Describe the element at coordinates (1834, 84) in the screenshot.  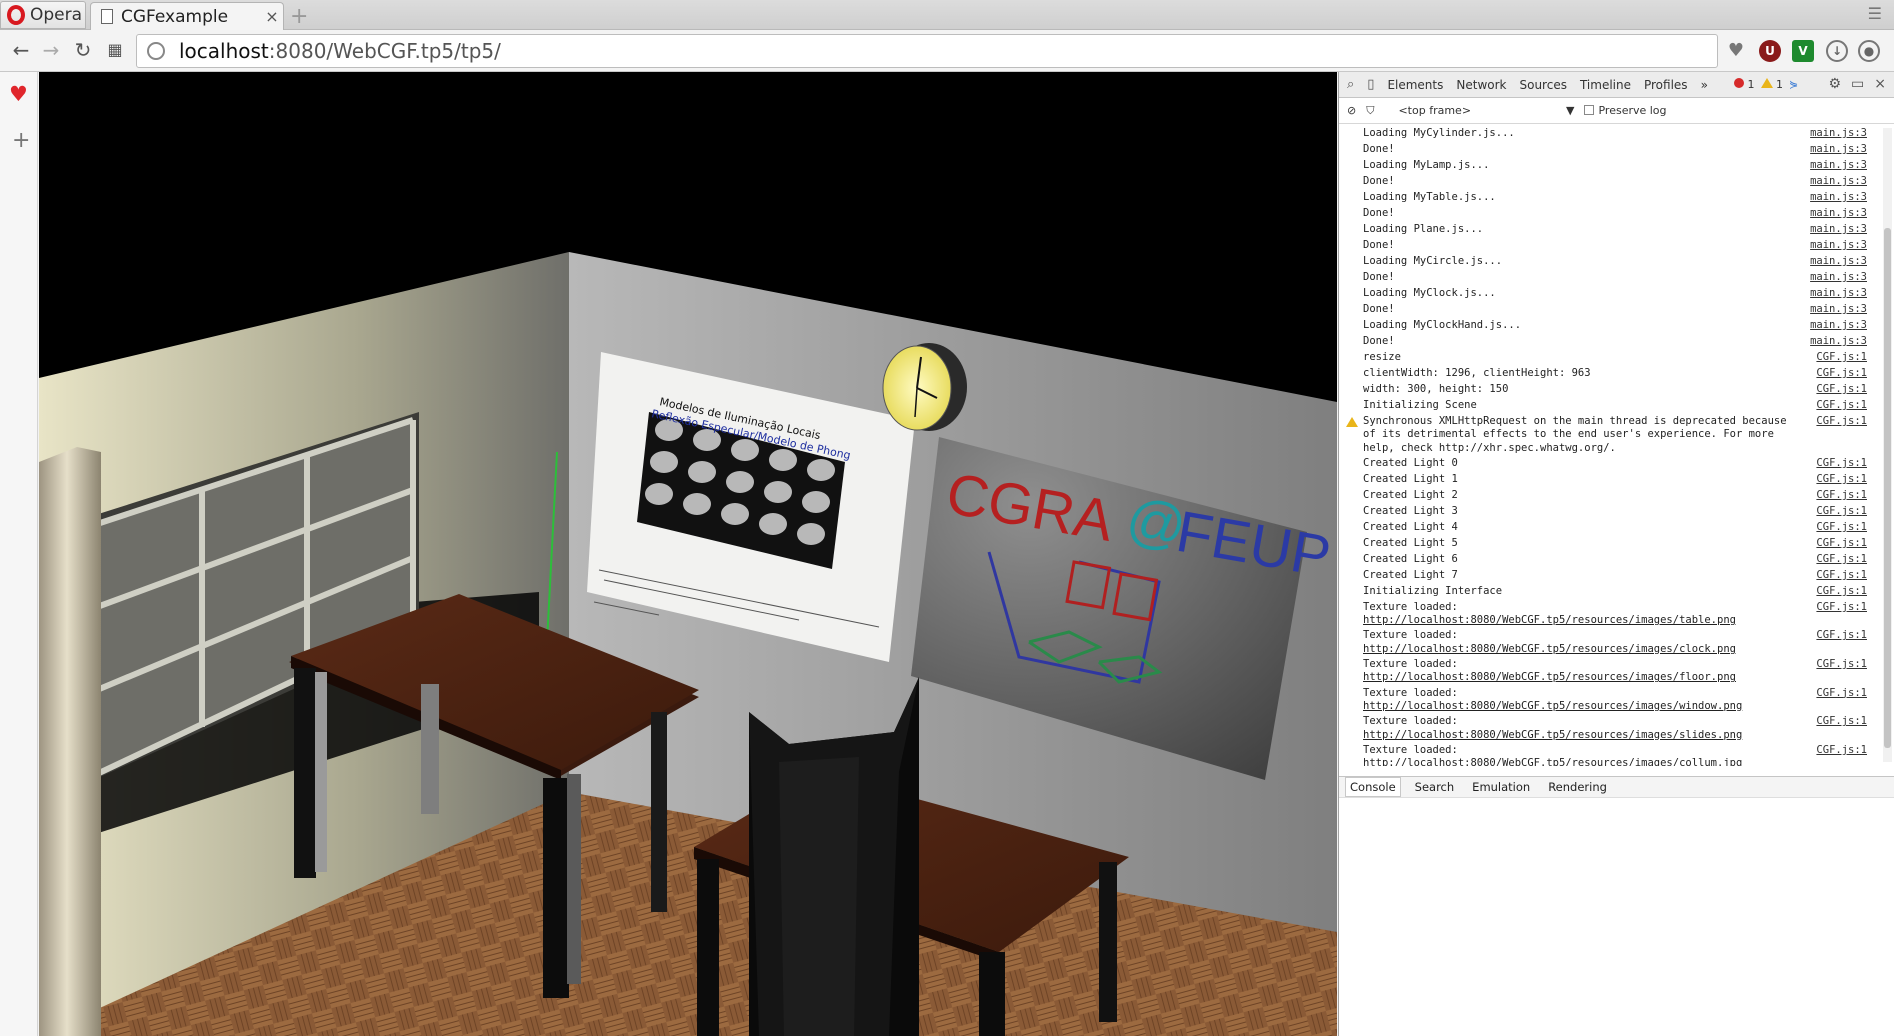
I see `settings-gear-icon: ⚙` at that location.